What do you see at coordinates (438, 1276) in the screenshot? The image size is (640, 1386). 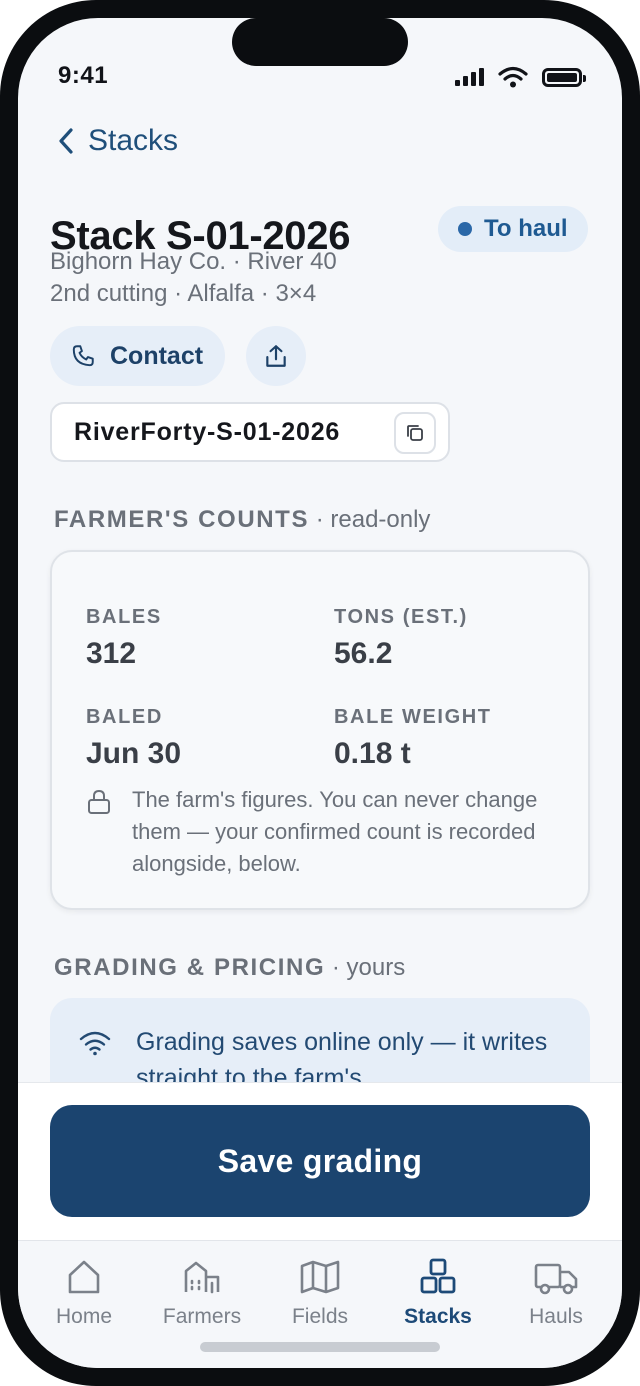 I see `stack-icon` at bounding box center [438, 1276].